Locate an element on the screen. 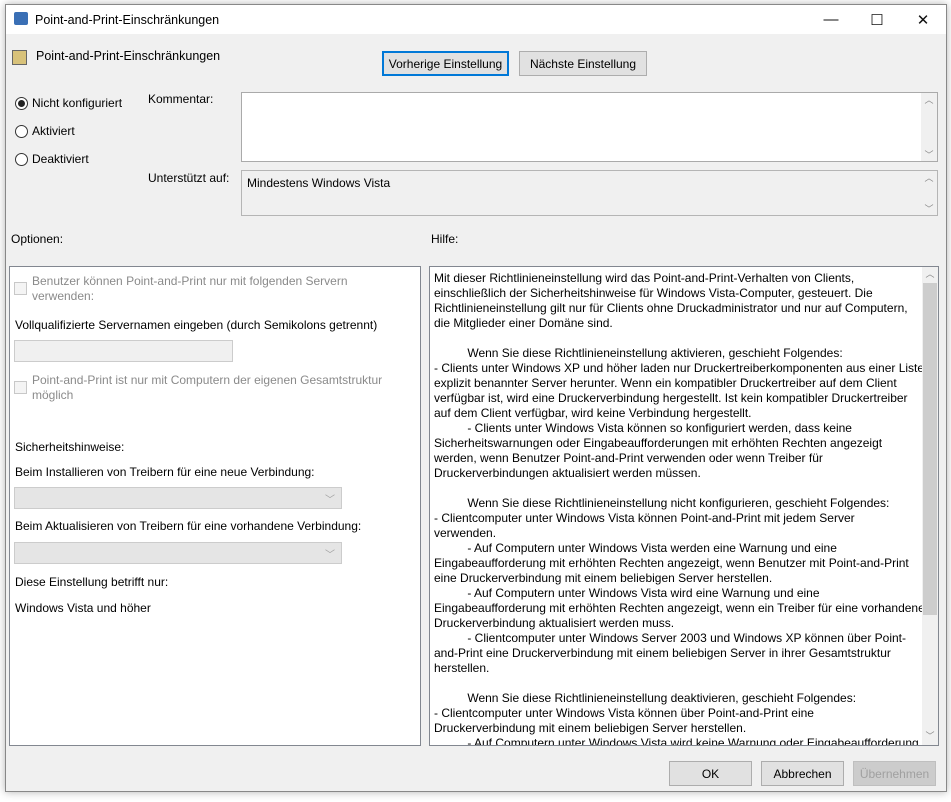 This screenshot has height=802, width=951. radio-disabled: Deaktiviert is located at coordinates (52, 159).